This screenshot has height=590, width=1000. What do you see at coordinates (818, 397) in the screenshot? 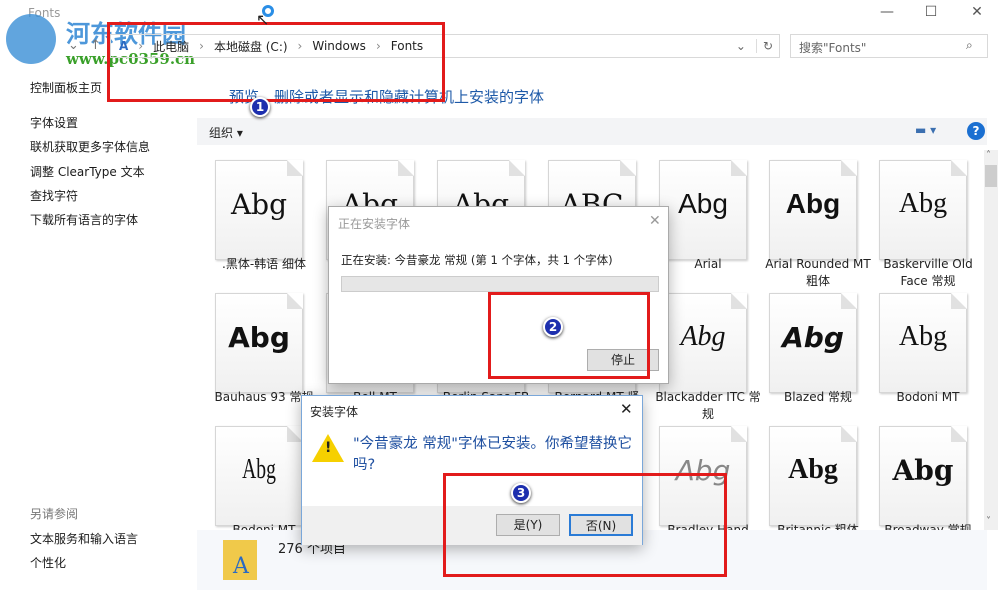
I see `font-name: Blazed 常规` at bounding box center [818, 397].